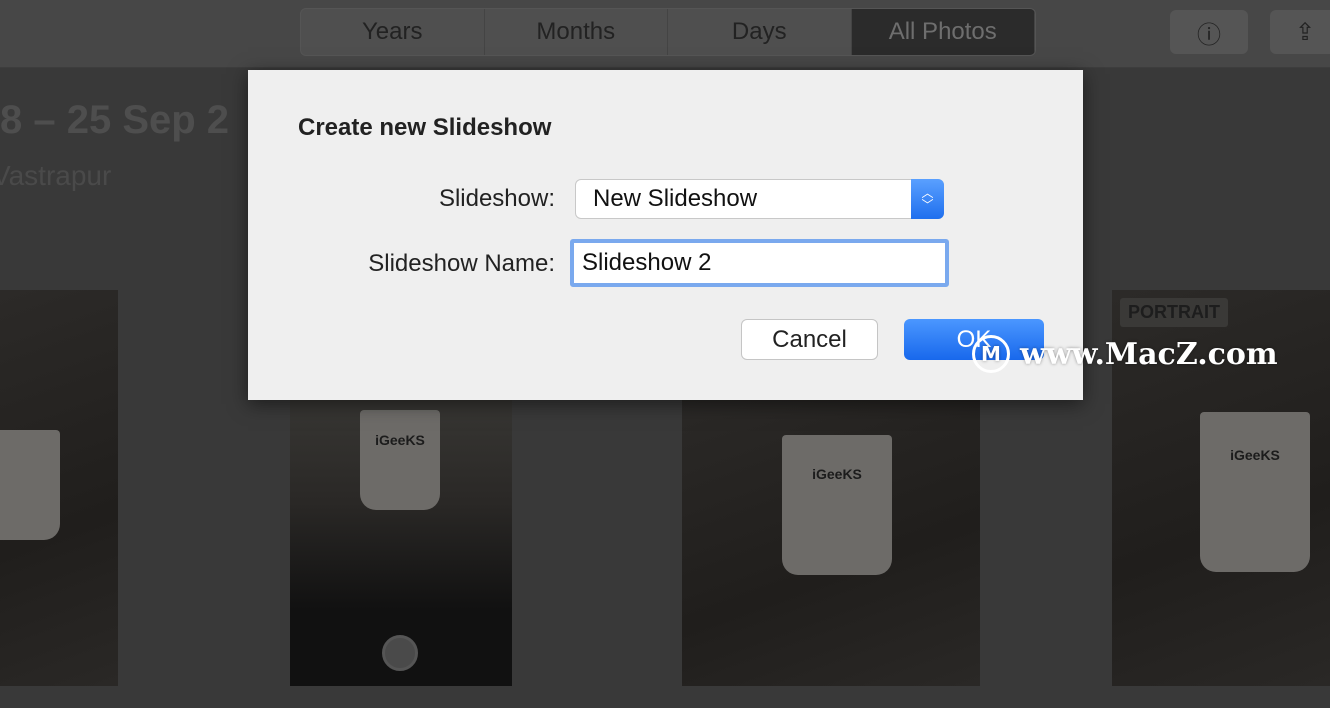 The width and height of the screenshot is (1330, 708). Describe the element at coordinates (675, 198) in the screenshot. I see `slideshow-select-value: New Slideshow` at that location.